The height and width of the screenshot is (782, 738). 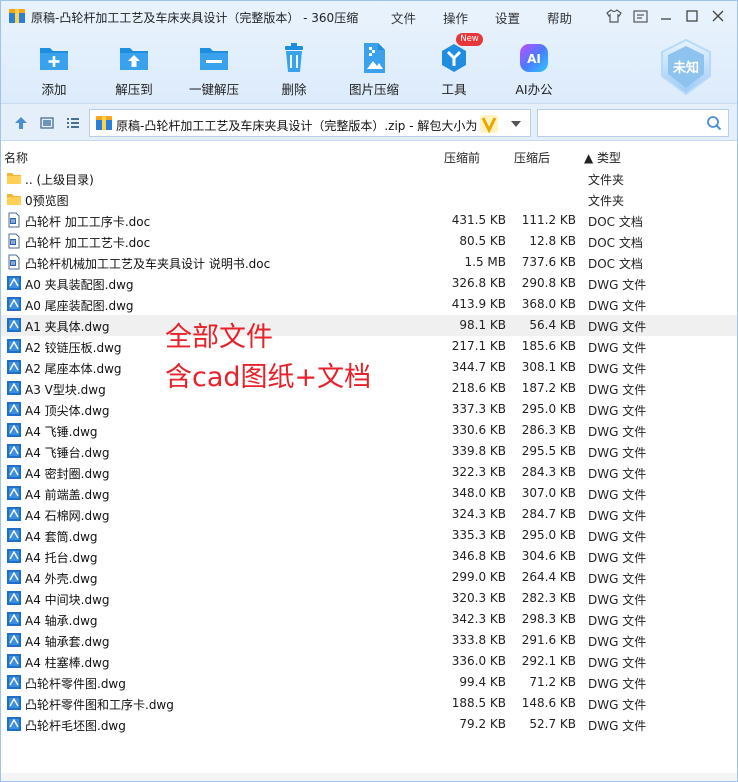 I want to click on file-size: 335.3 KB, so click(x=478, y=535).